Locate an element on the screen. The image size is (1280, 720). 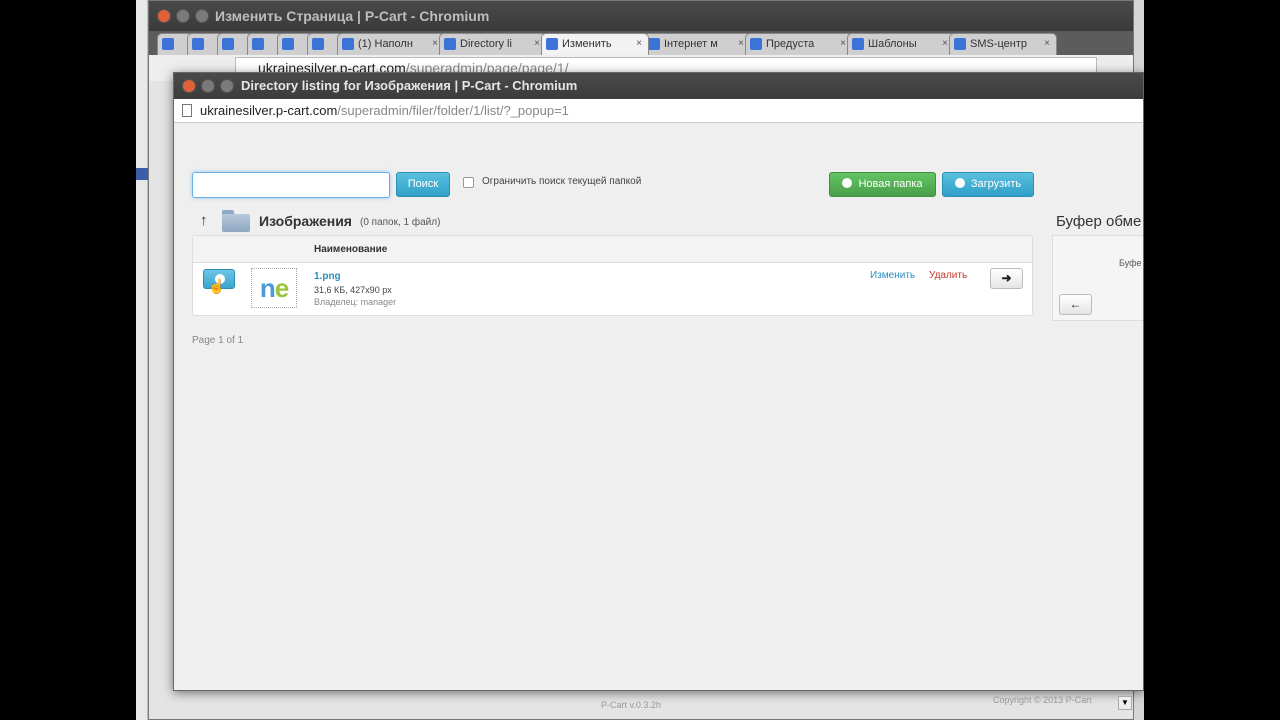
version-text: P-Cart v.0.3.2h is located at coordinates (631, 705).